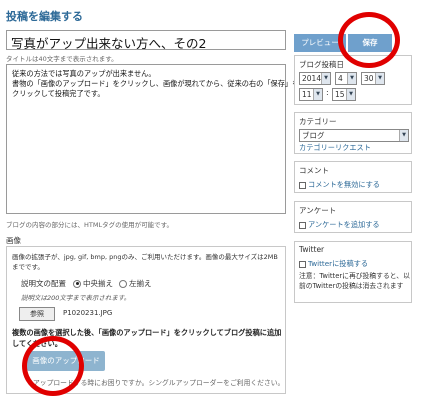 The width and height of the screenshot is (430, 400). I want to click on minute-value: 15, so click(340, 94).